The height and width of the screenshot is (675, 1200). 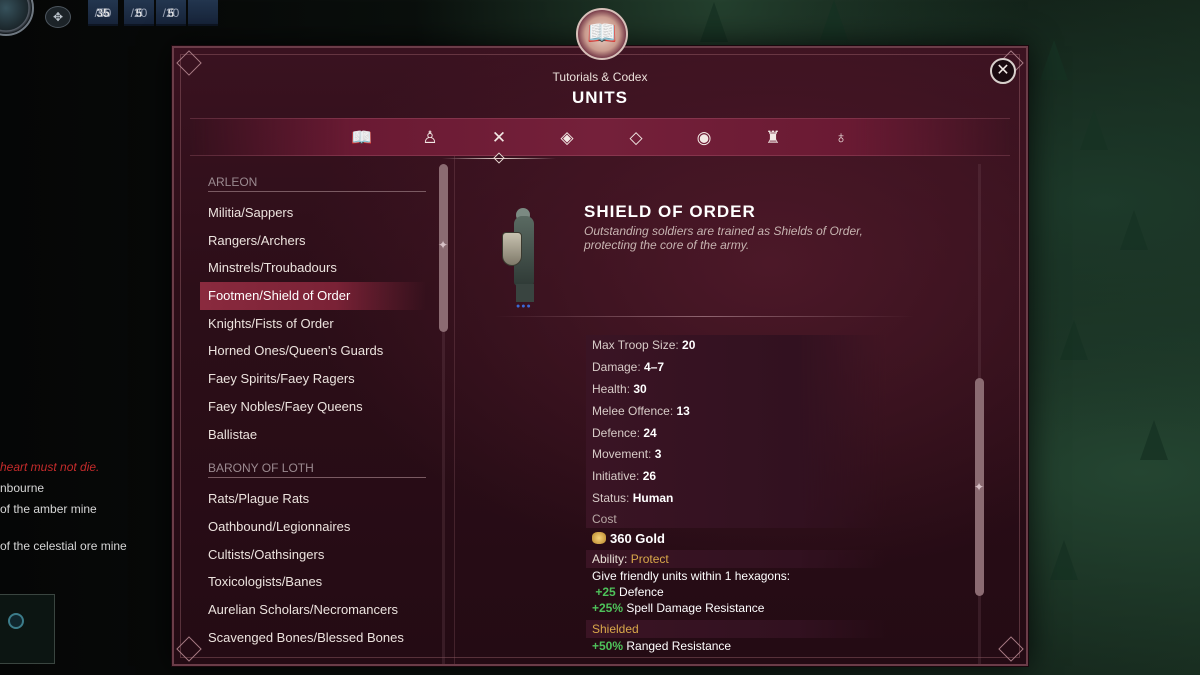 I want to click on stat-row: Max Troop Size: 20, so click(x=736, y=346).